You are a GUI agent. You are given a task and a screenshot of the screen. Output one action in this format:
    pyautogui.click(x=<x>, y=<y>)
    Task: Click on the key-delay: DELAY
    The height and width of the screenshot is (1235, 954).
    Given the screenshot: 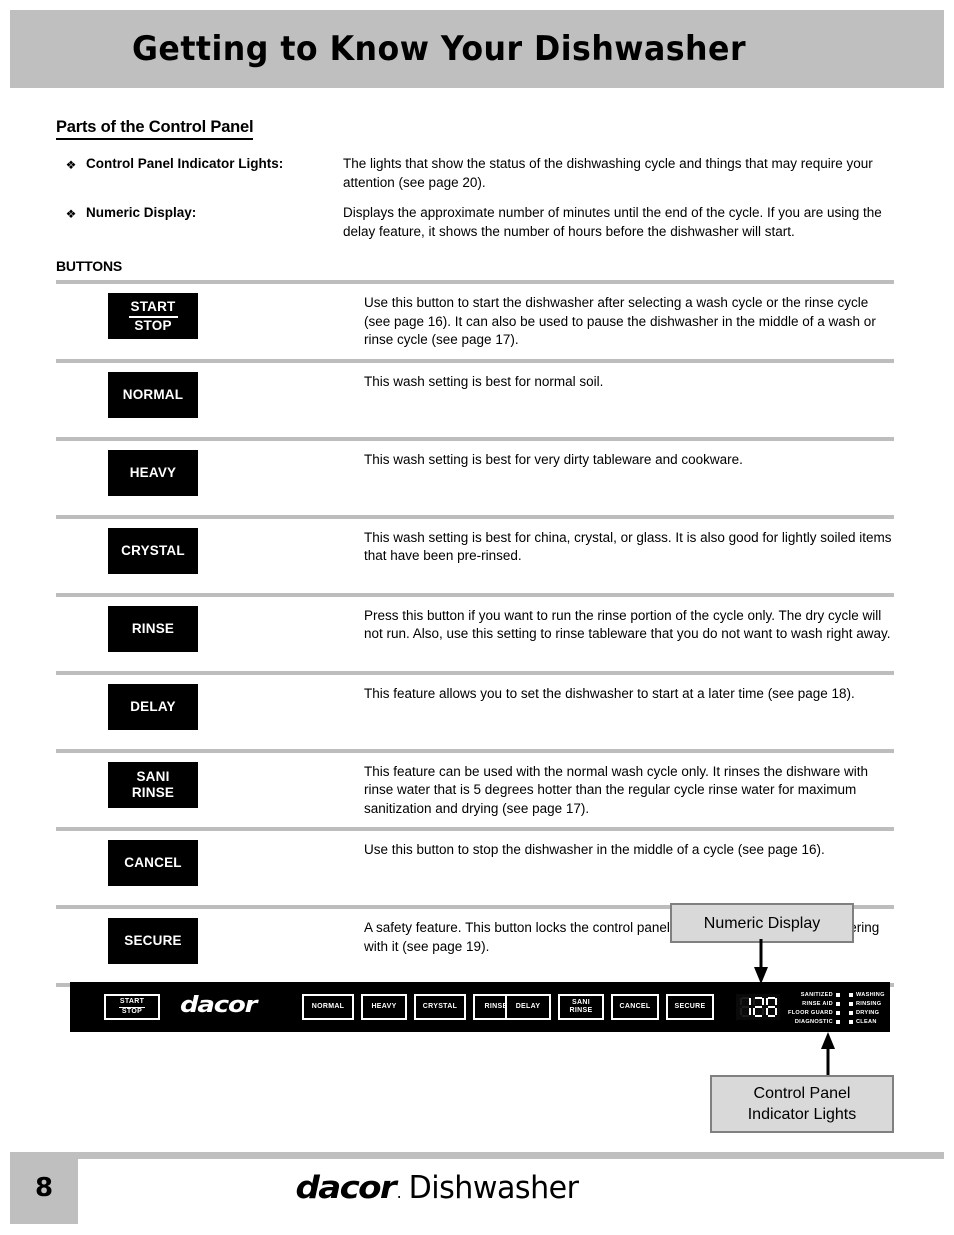 What is the action you would take?
    pyautogui.click(x=153, y=706)
    